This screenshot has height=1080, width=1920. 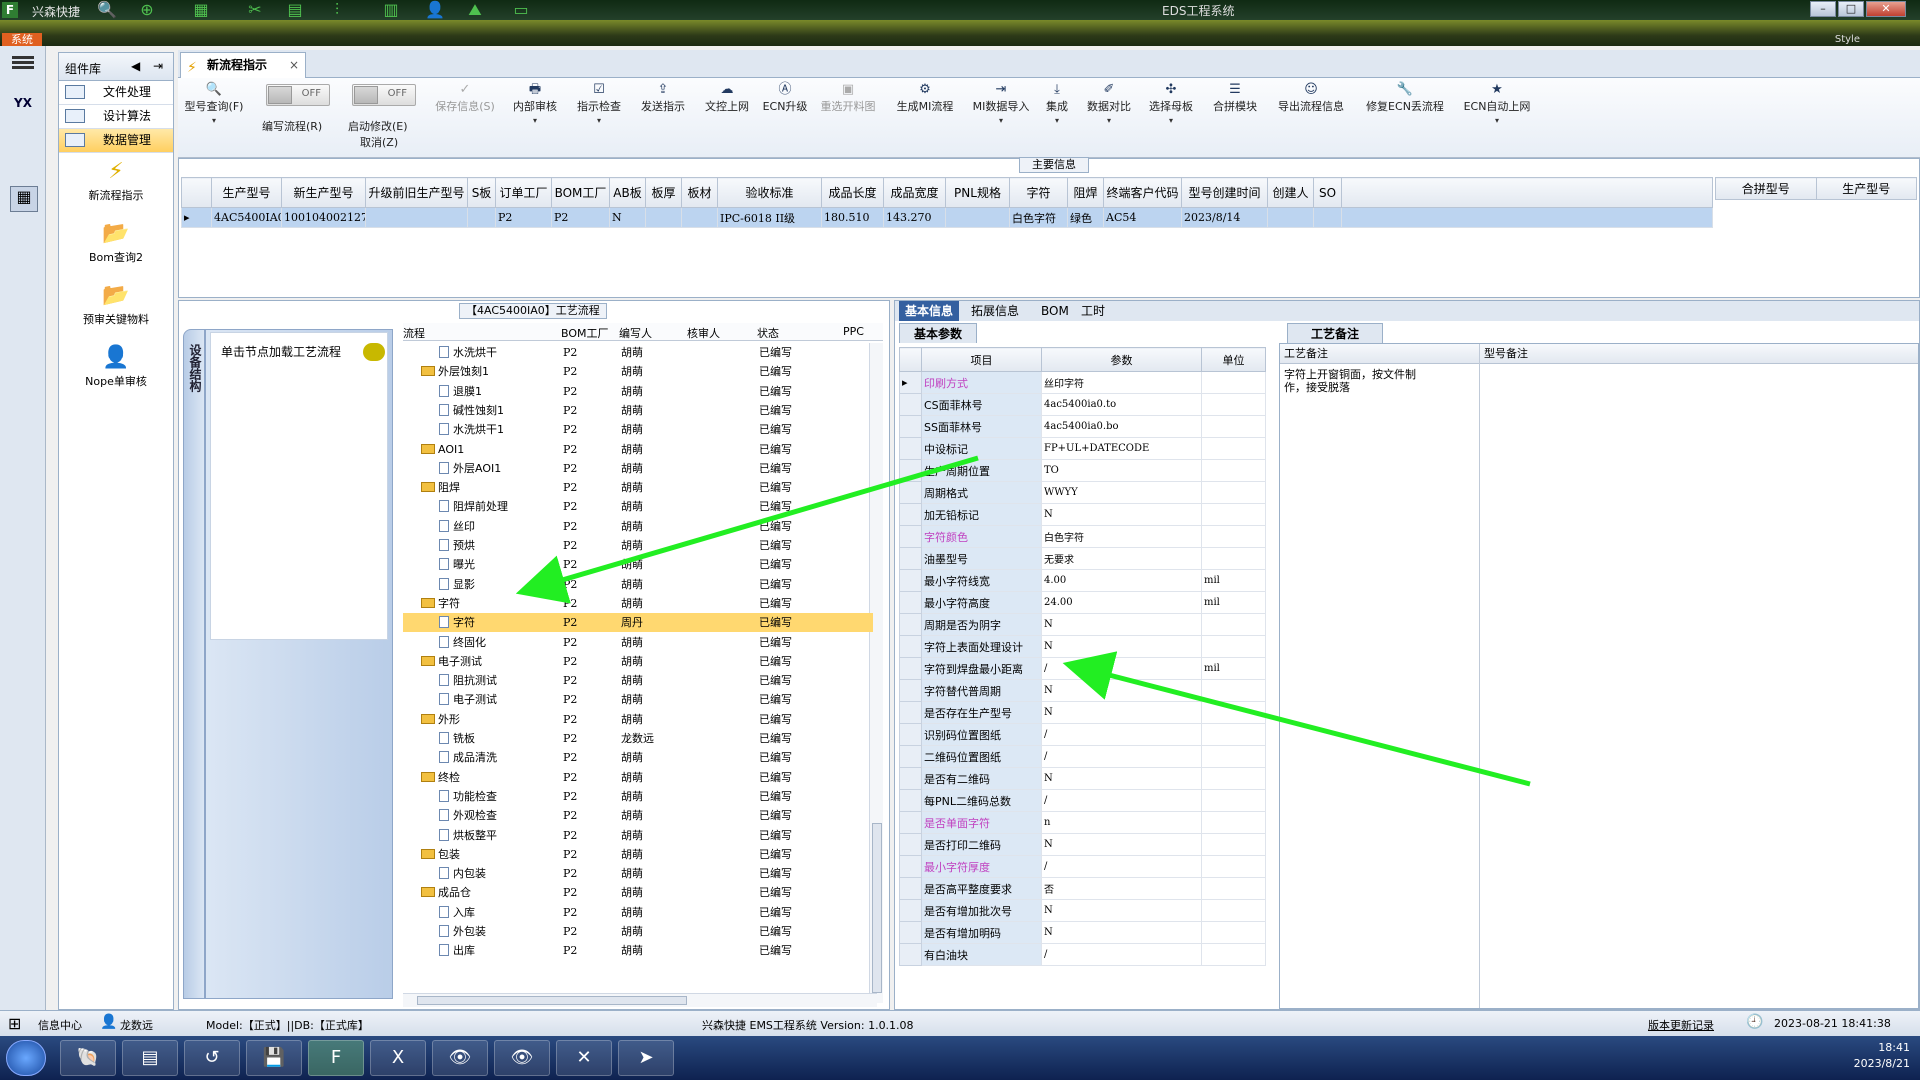 I want to click on save-app-icon: 💾, so click(x=274, y=1058).